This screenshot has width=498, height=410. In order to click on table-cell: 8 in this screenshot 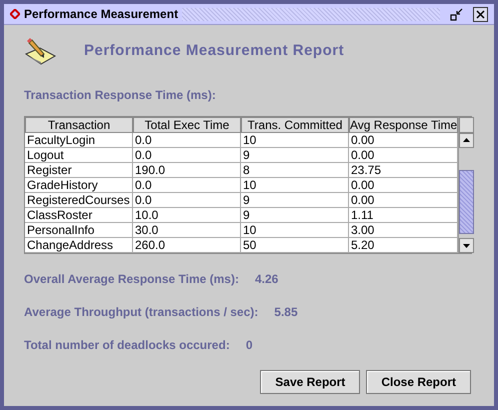, I will do `click(295, 170)`.